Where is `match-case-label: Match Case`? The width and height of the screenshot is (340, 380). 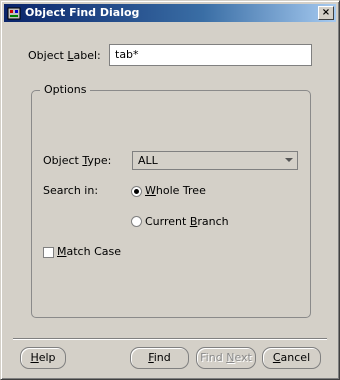 match-case-label: Match Case is located at coordinates (89, 252).